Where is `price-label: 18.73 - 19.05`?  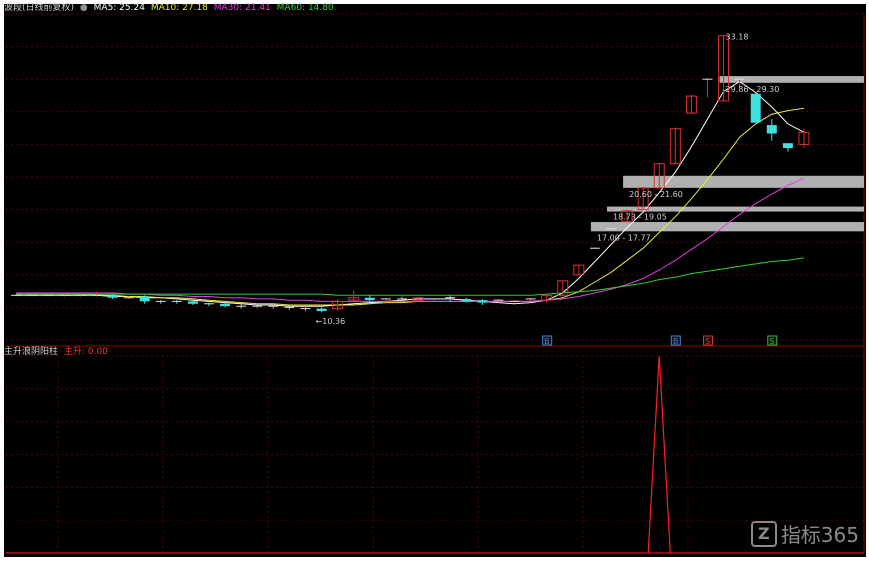 price-label: 18.73 - 19.05 is located at coordinates (640, 216).